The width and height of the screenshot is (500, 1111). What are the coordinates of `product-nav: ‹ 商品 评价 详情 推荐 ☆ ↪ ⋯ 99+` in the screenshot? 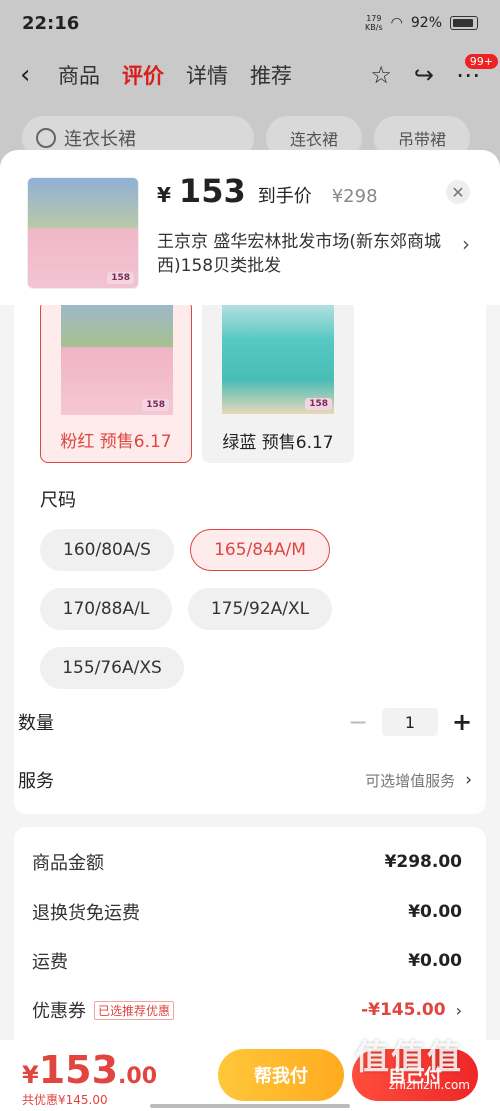 It's located at (250, 75).